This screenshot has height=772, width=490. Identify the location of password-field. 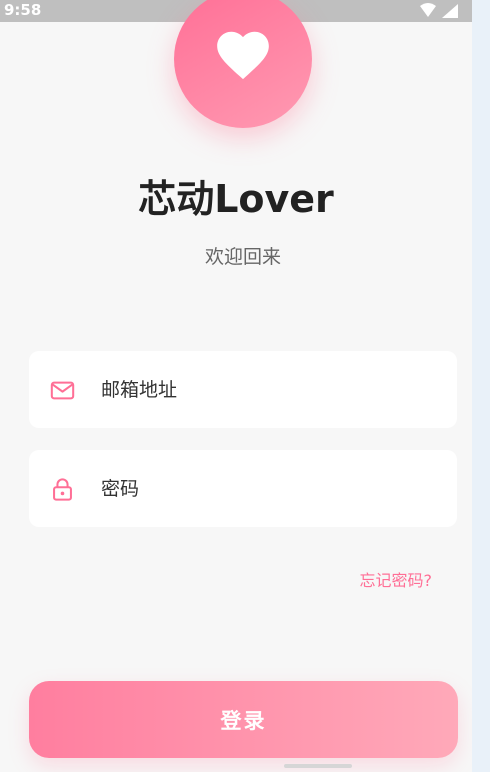
(243, 488).